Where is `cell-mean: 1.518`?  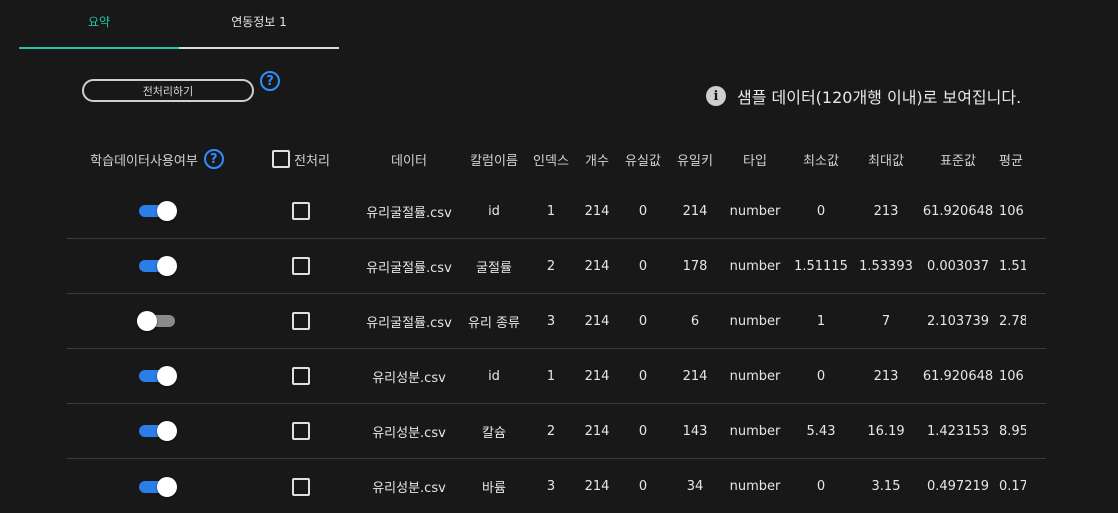 cell-mean: 1.518 is located at coordinates (1012, 266).